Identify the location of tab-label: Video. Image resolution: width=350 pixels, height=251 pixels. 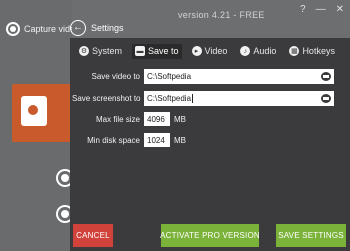
(216, 51).